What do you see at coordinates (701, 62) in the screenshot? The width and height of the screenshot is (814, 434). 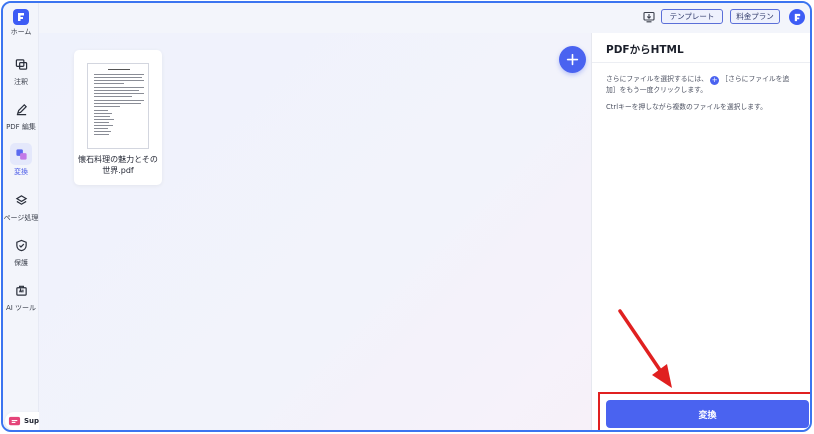 I see `divider` at bounding box center [701, 62].